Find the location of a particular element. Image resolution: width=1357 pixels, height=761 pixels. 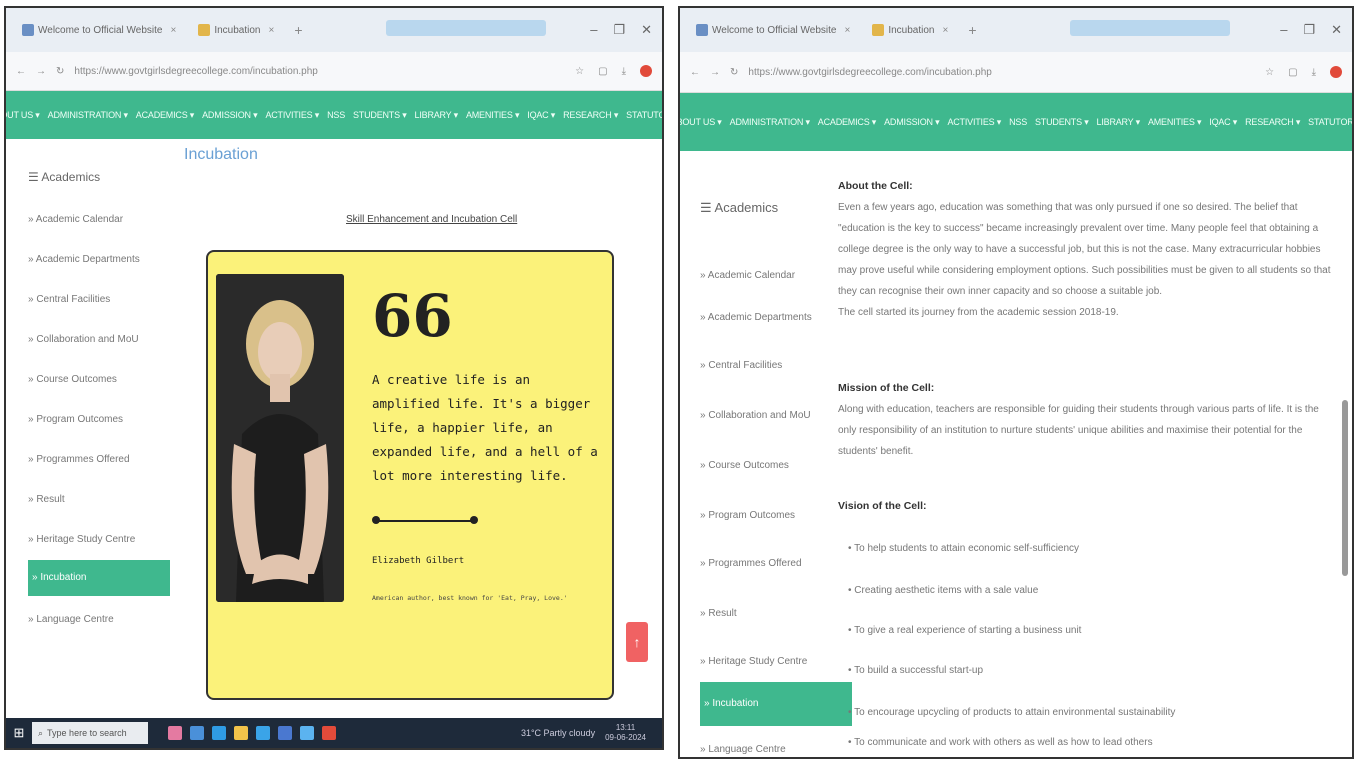

file-explorer-icon is located at coordinates (241, 733).